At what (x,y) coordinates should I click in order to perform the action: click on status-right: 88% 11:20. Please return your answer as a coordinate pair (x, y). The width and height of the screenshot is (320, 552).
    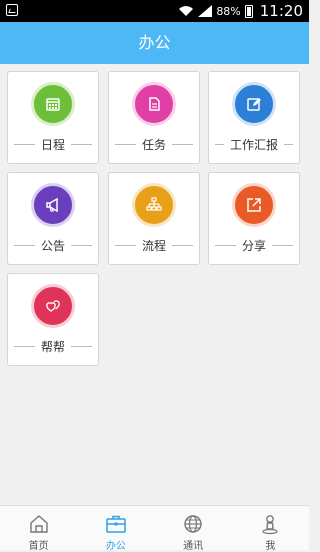
    Looking at the image, I should click on (240, 11).